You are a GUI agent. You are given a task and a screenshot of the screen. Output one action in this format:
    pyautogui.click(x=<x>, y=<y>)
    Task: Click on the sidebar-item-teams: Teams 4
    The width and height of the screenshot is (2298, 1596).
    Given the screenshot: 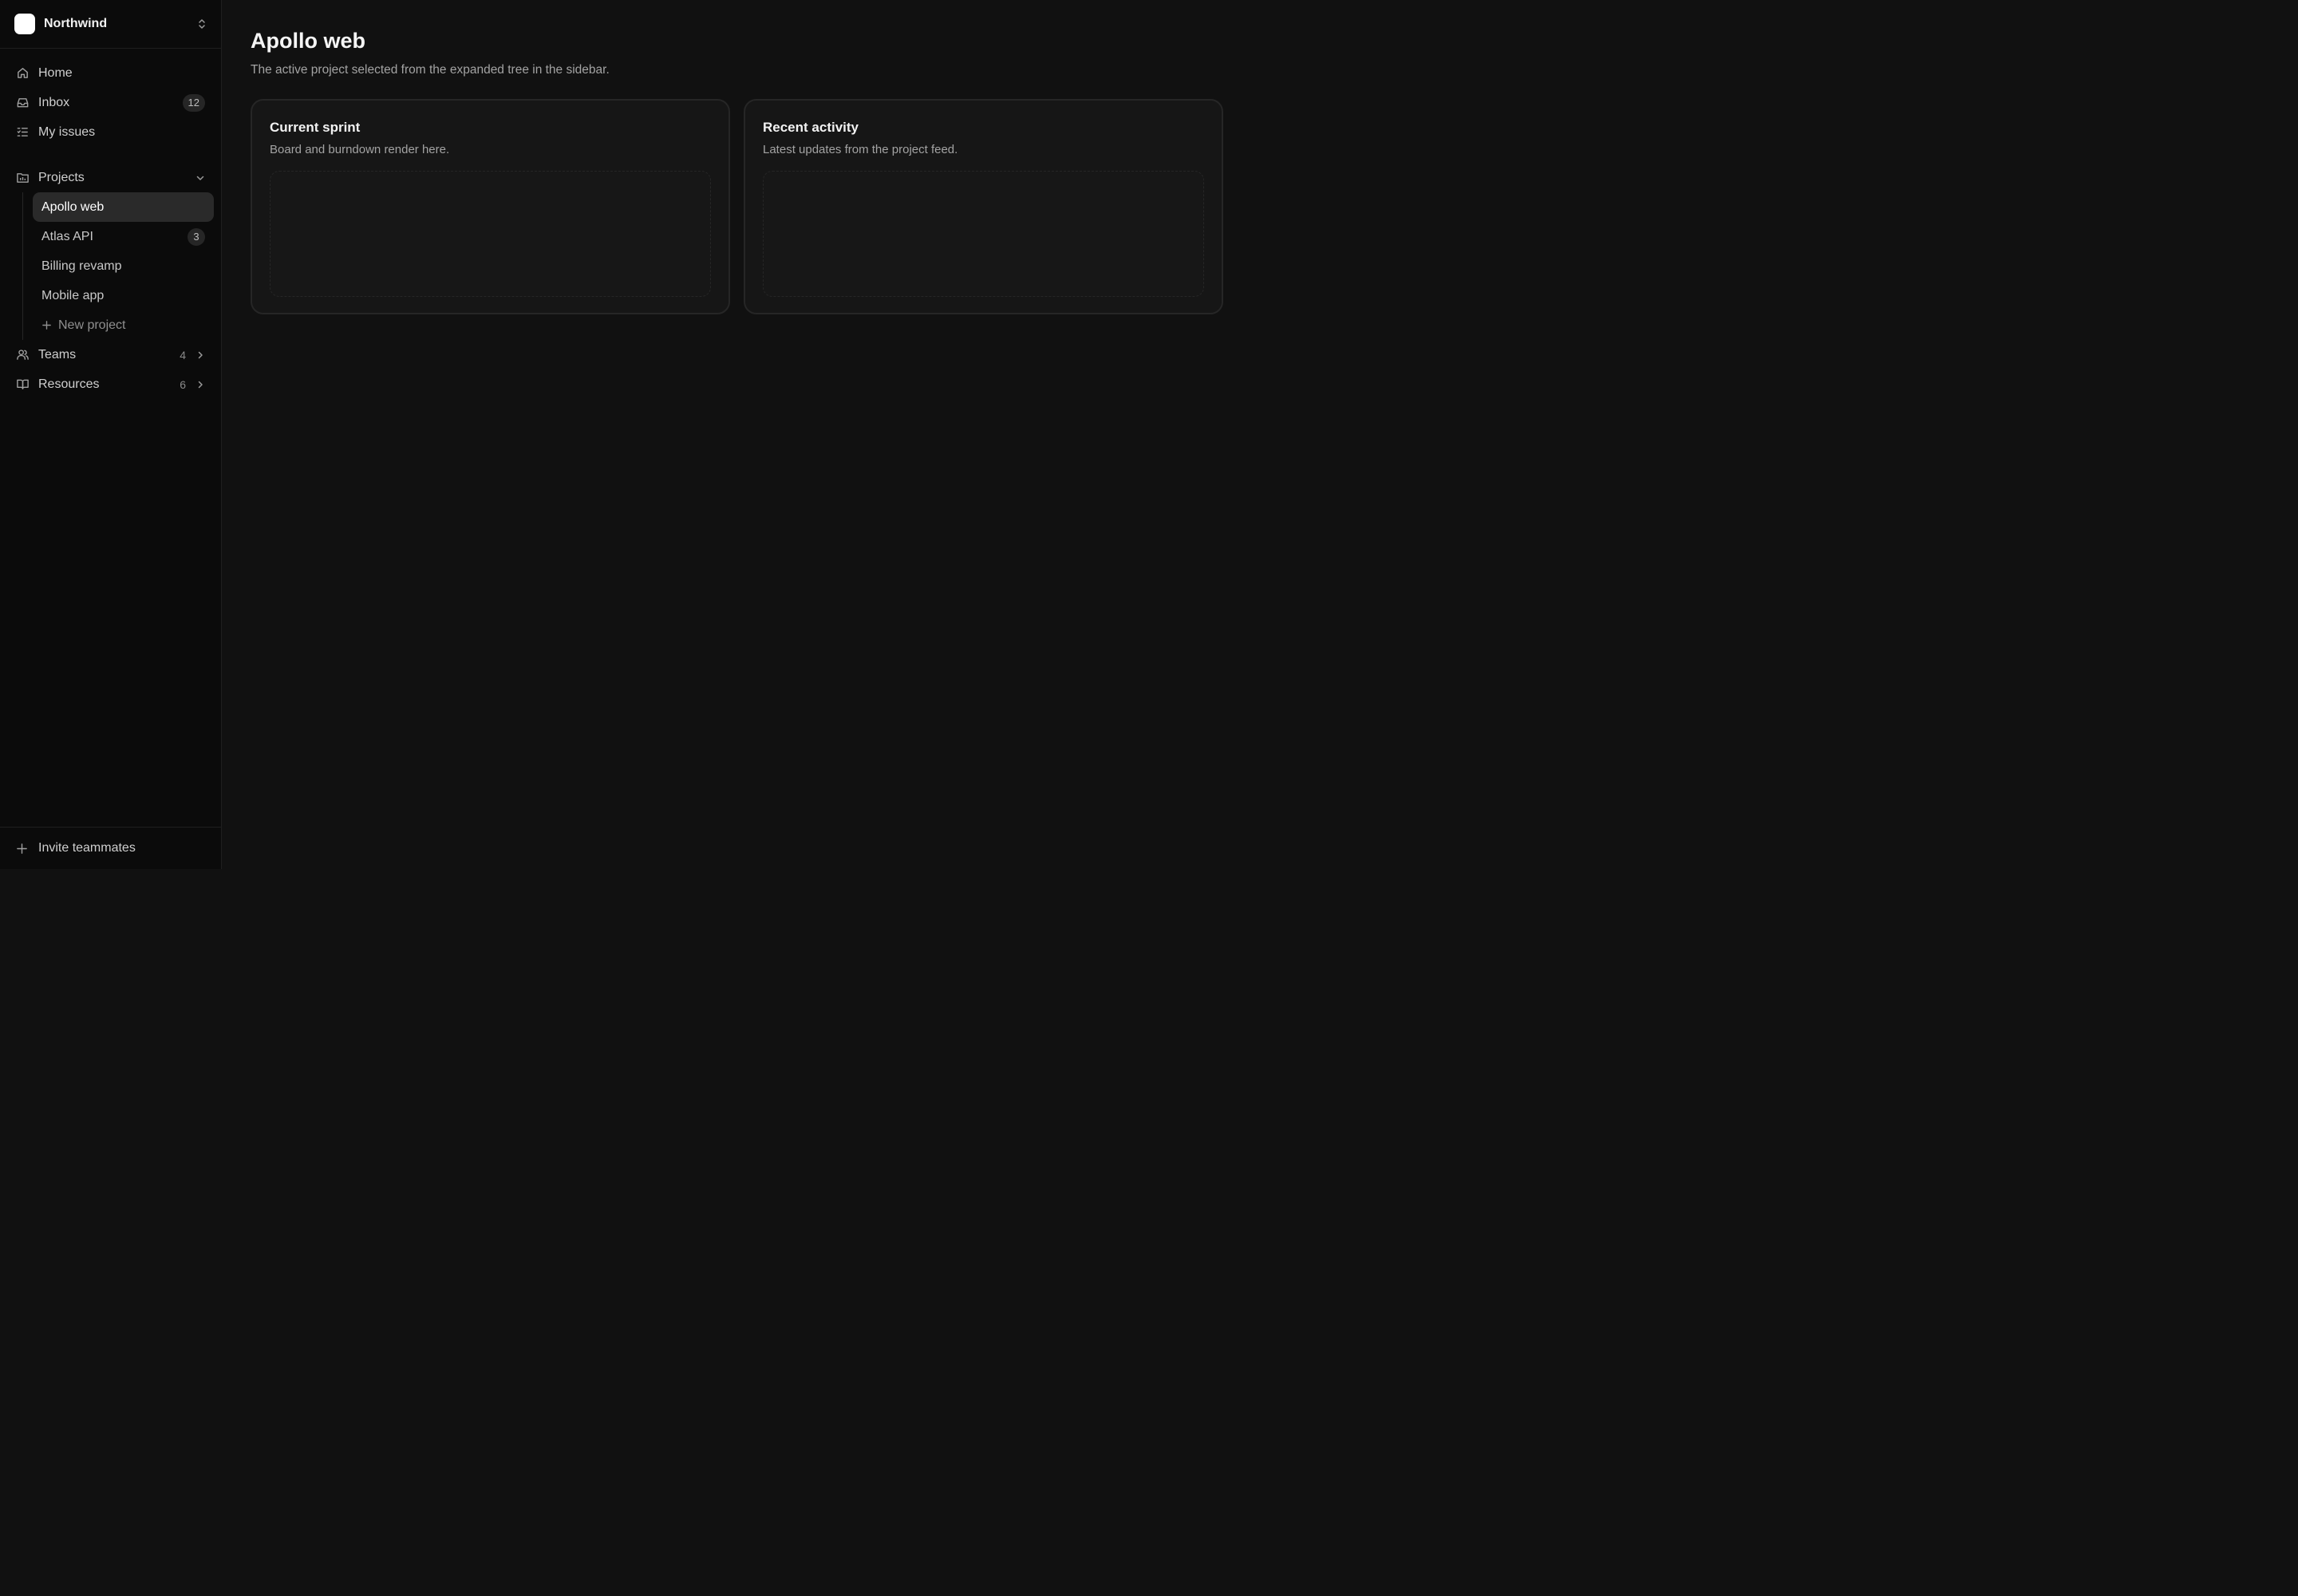 What is the action you would take?
    pyautogui.click(x=110, y=354)
    